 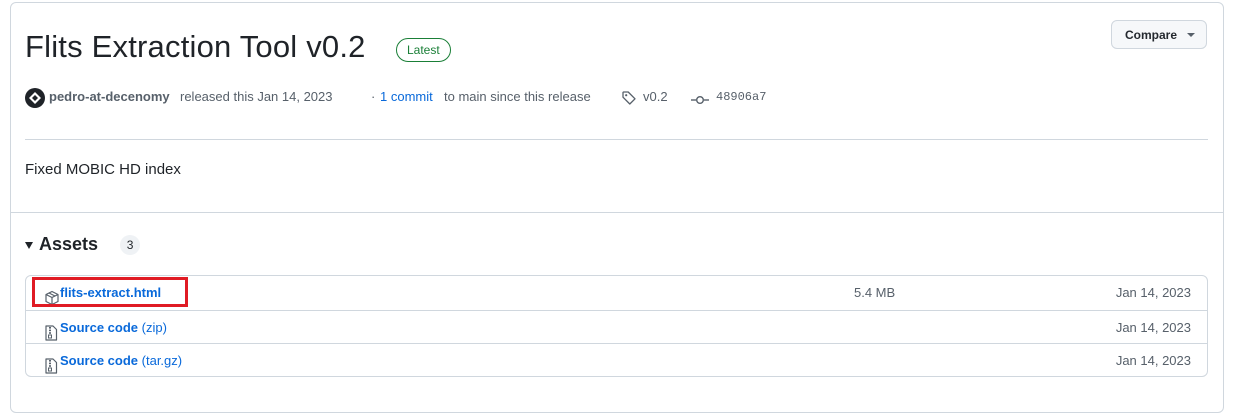 I want to click on asset-suffix: (tar.gz), so click(x=160, y=360).